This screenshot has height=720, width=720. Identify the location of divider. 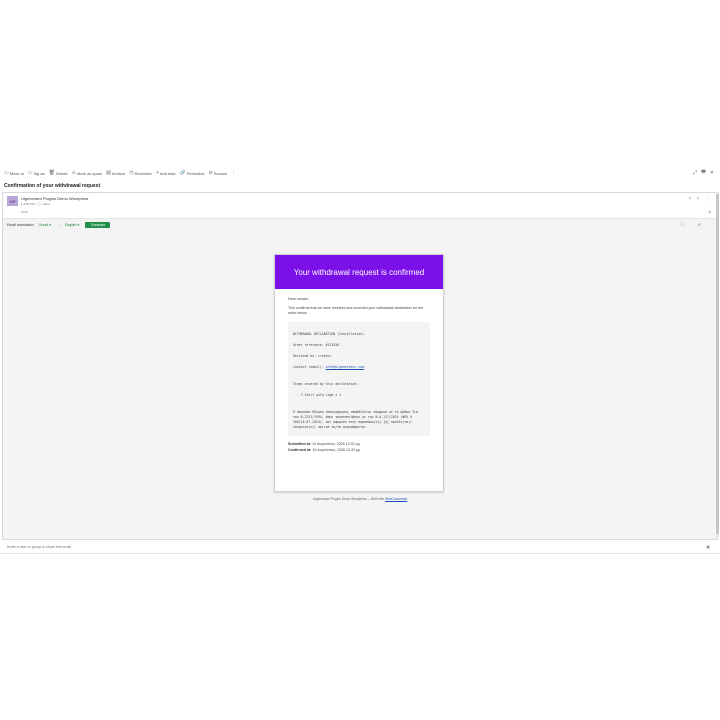
(360, 553).